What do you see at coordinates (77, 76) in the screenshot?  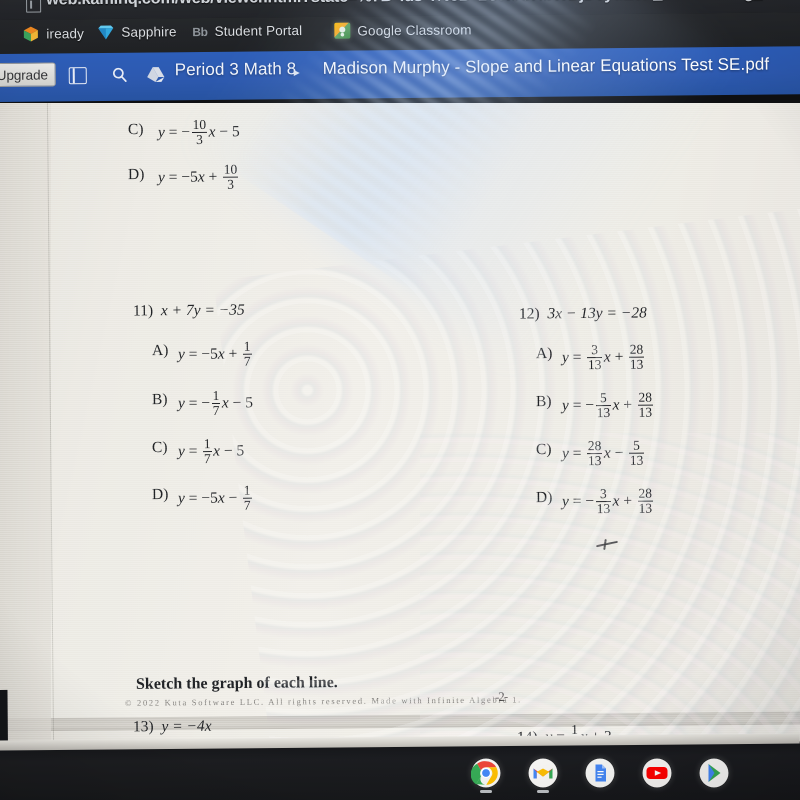 I see `sidebar-panel-icon` at bounding box center [77, 76].